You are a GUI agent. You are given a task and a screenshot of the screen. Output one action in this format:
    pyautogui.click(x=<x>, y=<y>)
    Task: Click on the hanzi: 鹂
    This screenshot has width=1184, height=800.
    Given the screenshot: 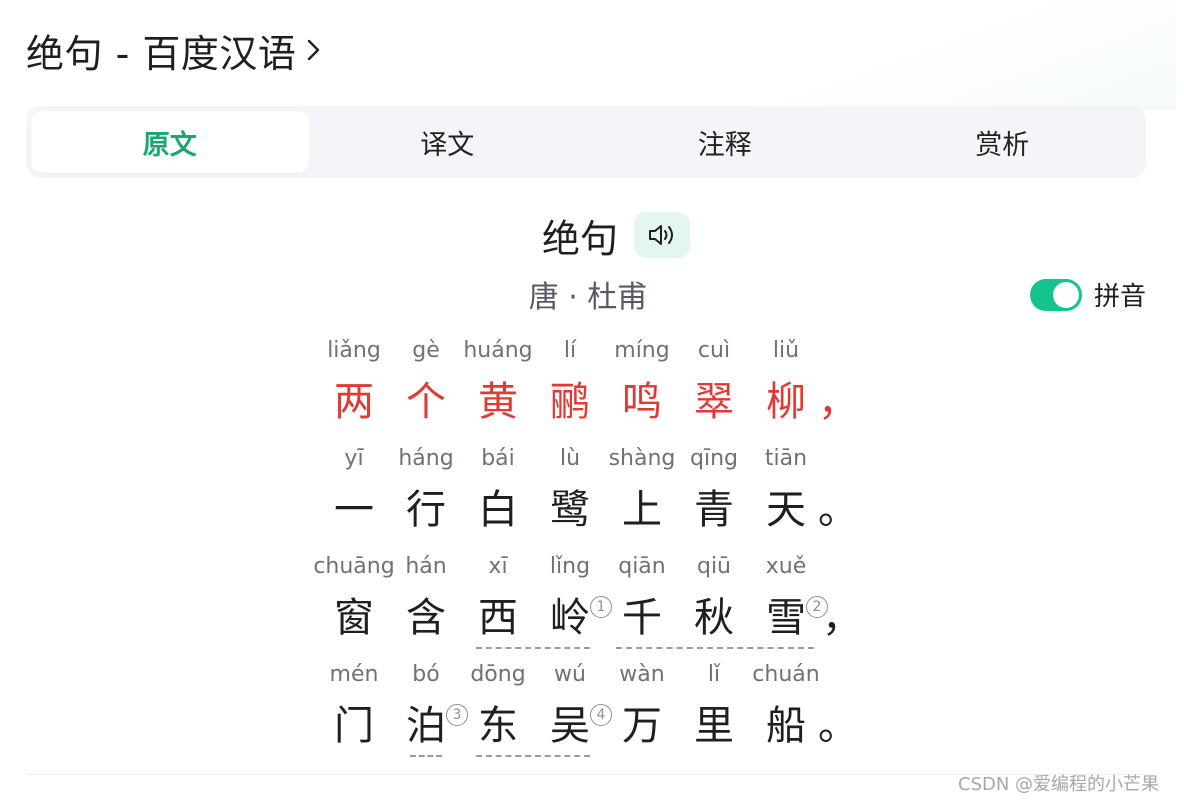 What is the action you would take?
    pyautogui.click(x=570, y=402)
    